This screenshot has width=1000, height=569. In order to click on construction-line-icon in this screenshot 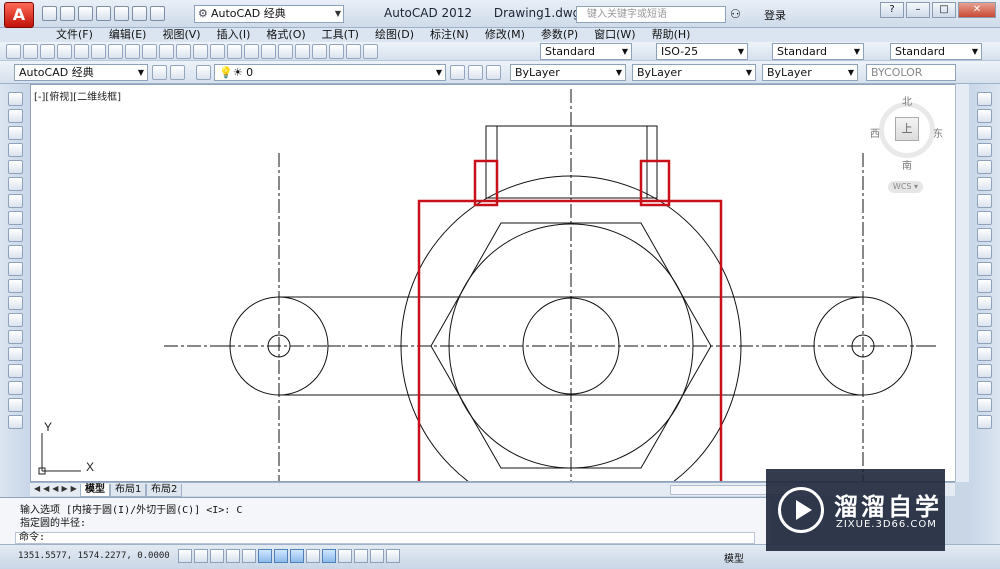, I will do `click(15, 116)`.